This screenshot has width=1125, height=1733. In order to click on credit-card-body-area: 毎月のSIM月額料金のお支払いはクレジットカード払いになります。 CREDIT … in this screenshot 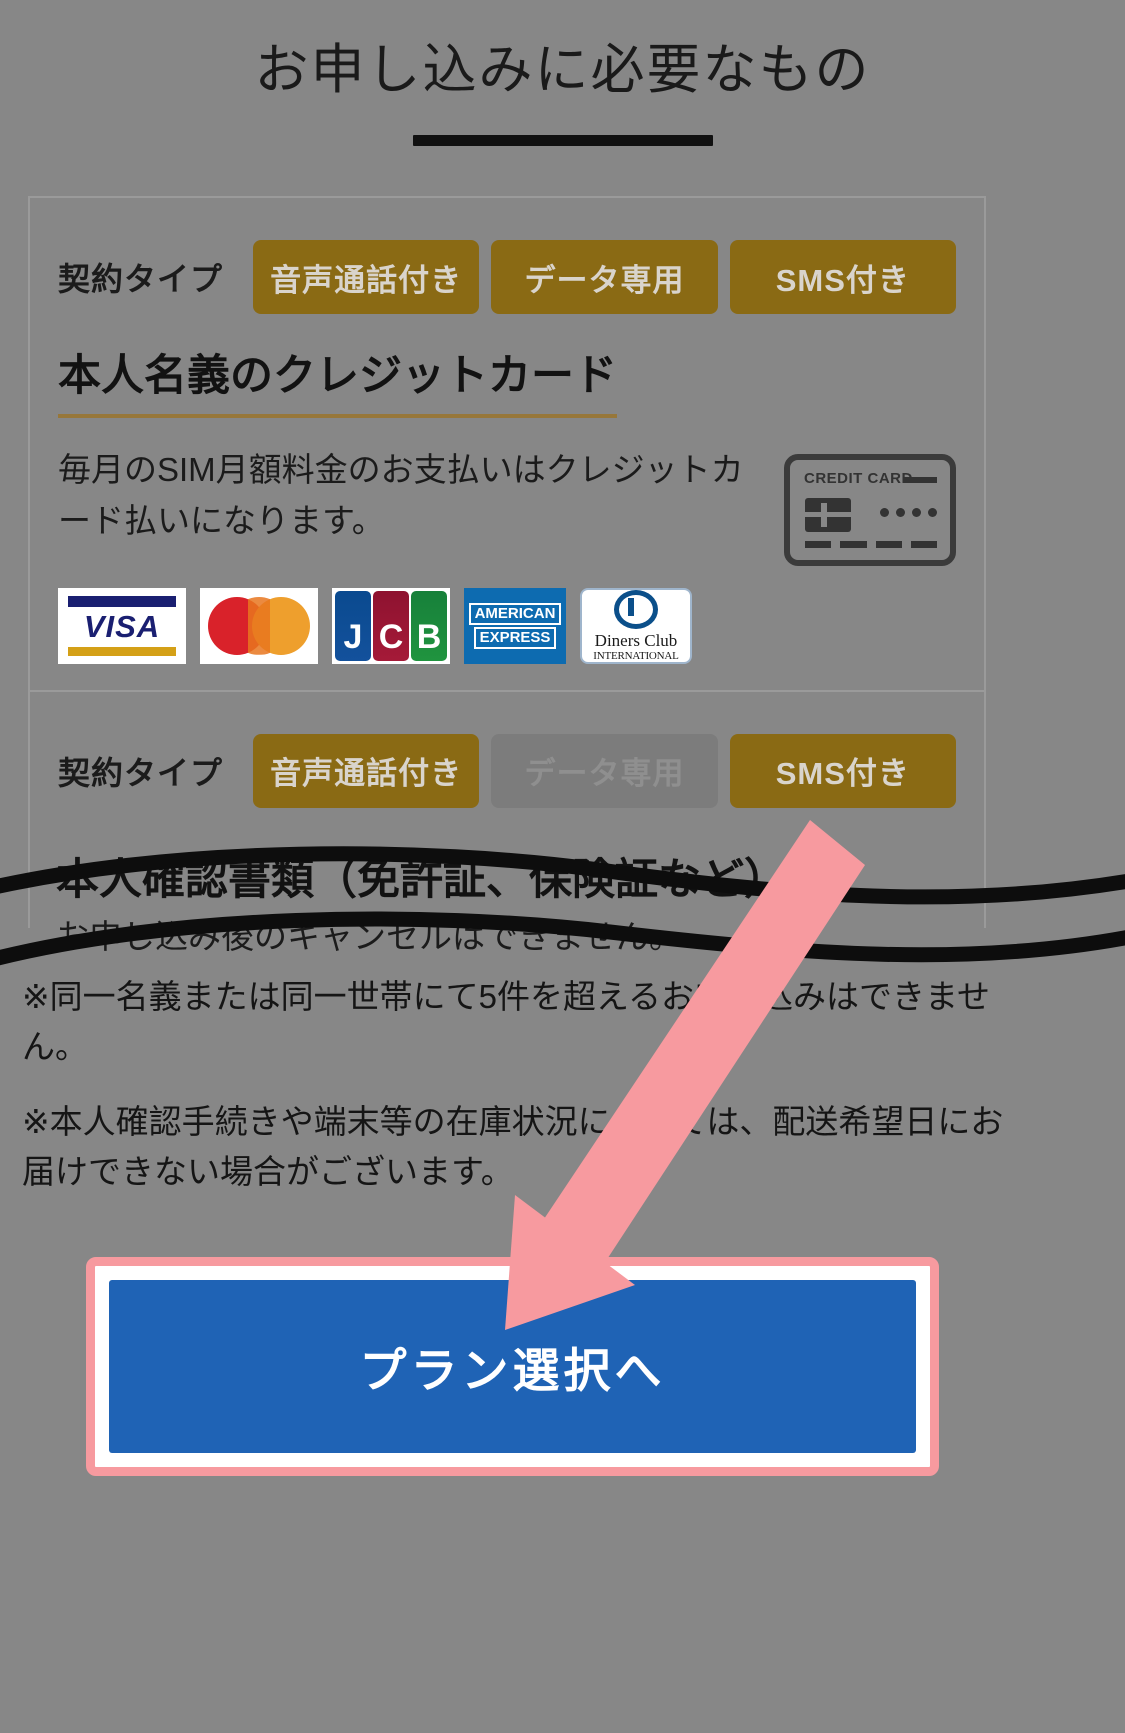, I will do `click(507, 505)`.